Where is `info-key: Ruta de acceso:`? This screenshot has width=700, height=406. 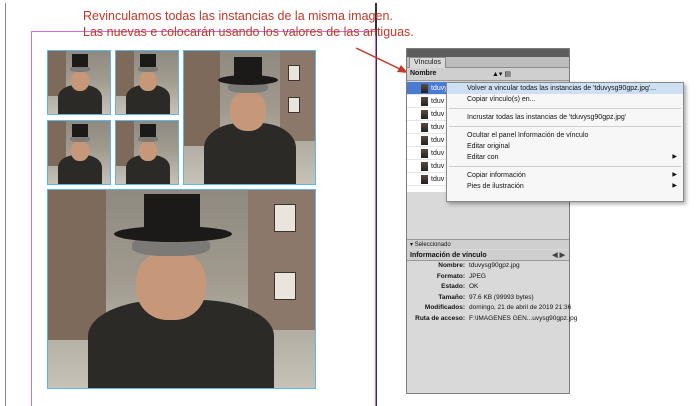 info-key: Ruta de acceso: is located at coordinates (440, 318).